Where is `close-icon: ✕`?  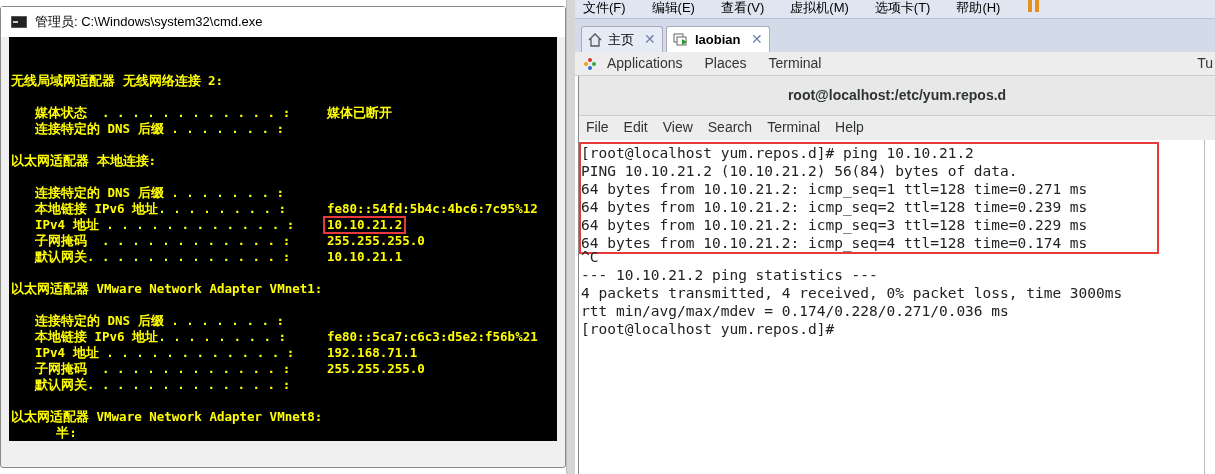 close-icon: ✕ is located at coordinates (756, 39).